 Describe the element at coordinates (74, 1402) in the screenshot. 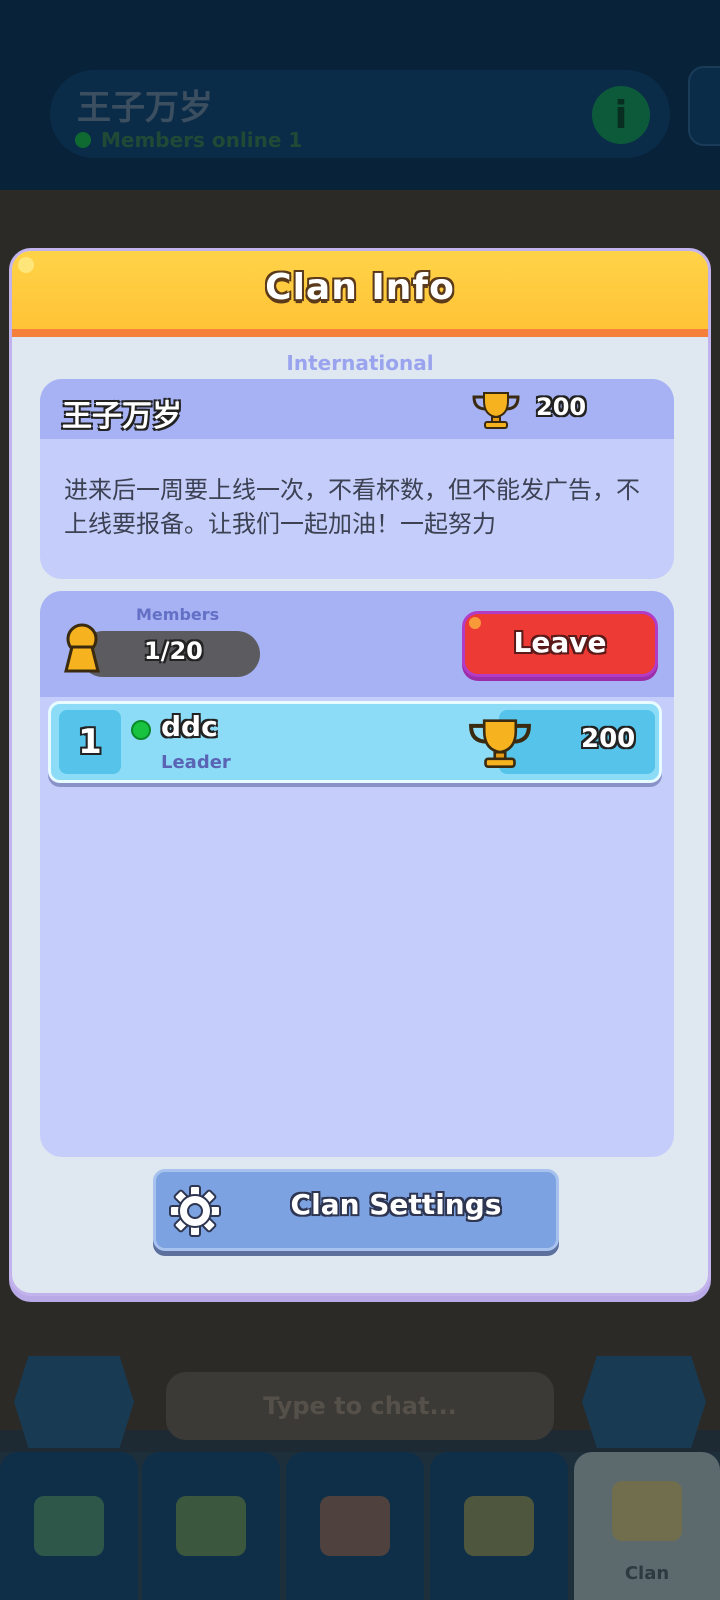

I see `clan-war-skull-button` at that location.